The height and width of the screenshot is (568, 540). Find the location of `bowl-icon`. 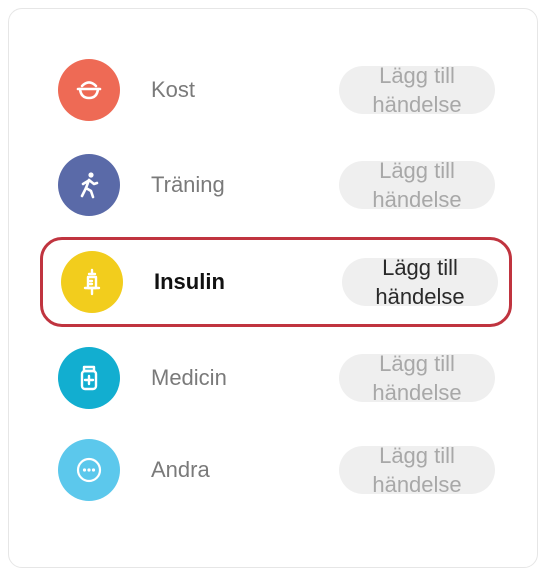

bowl-icon is located at coordinates (89, 90).